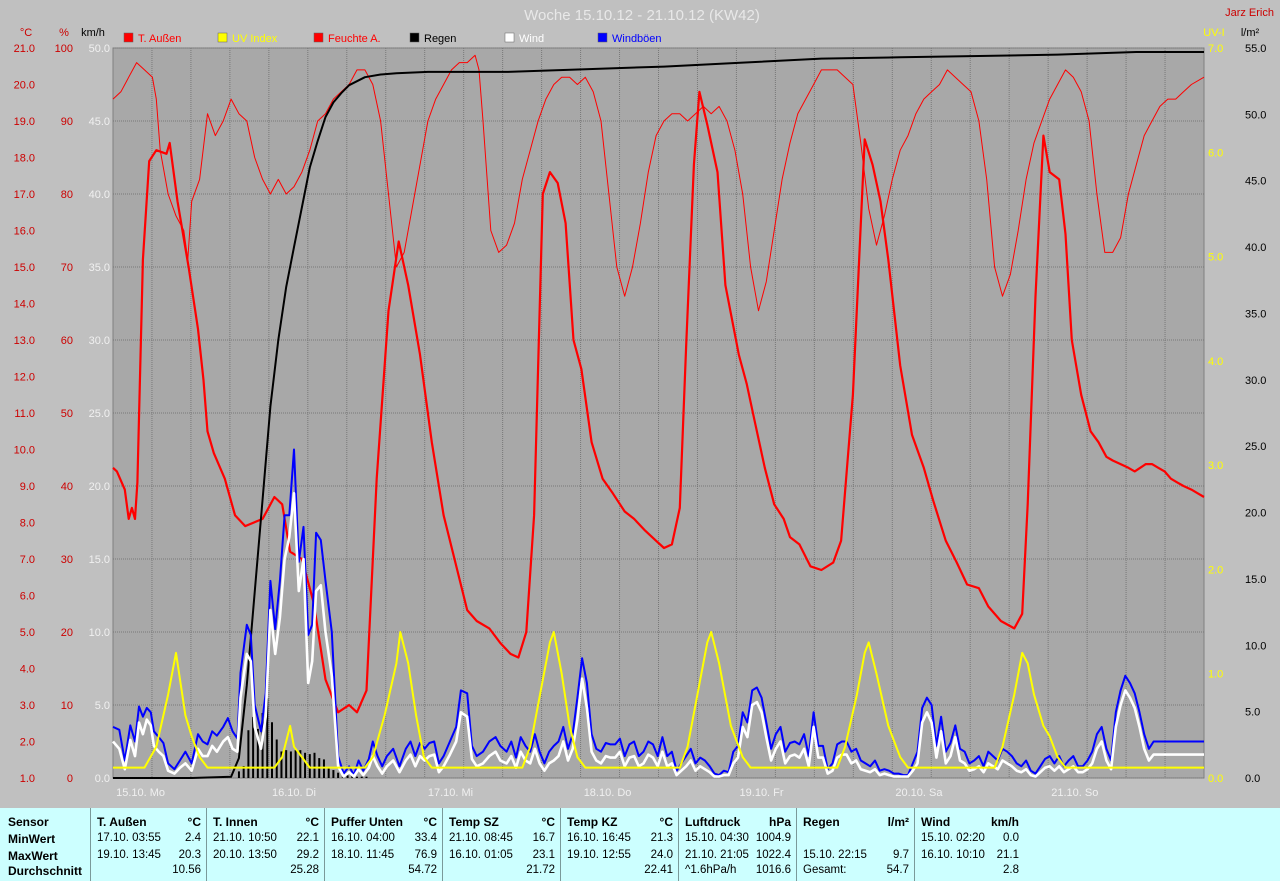  I want to click on stats-cell-time: 15.10. 02:20, so click(953, 838).